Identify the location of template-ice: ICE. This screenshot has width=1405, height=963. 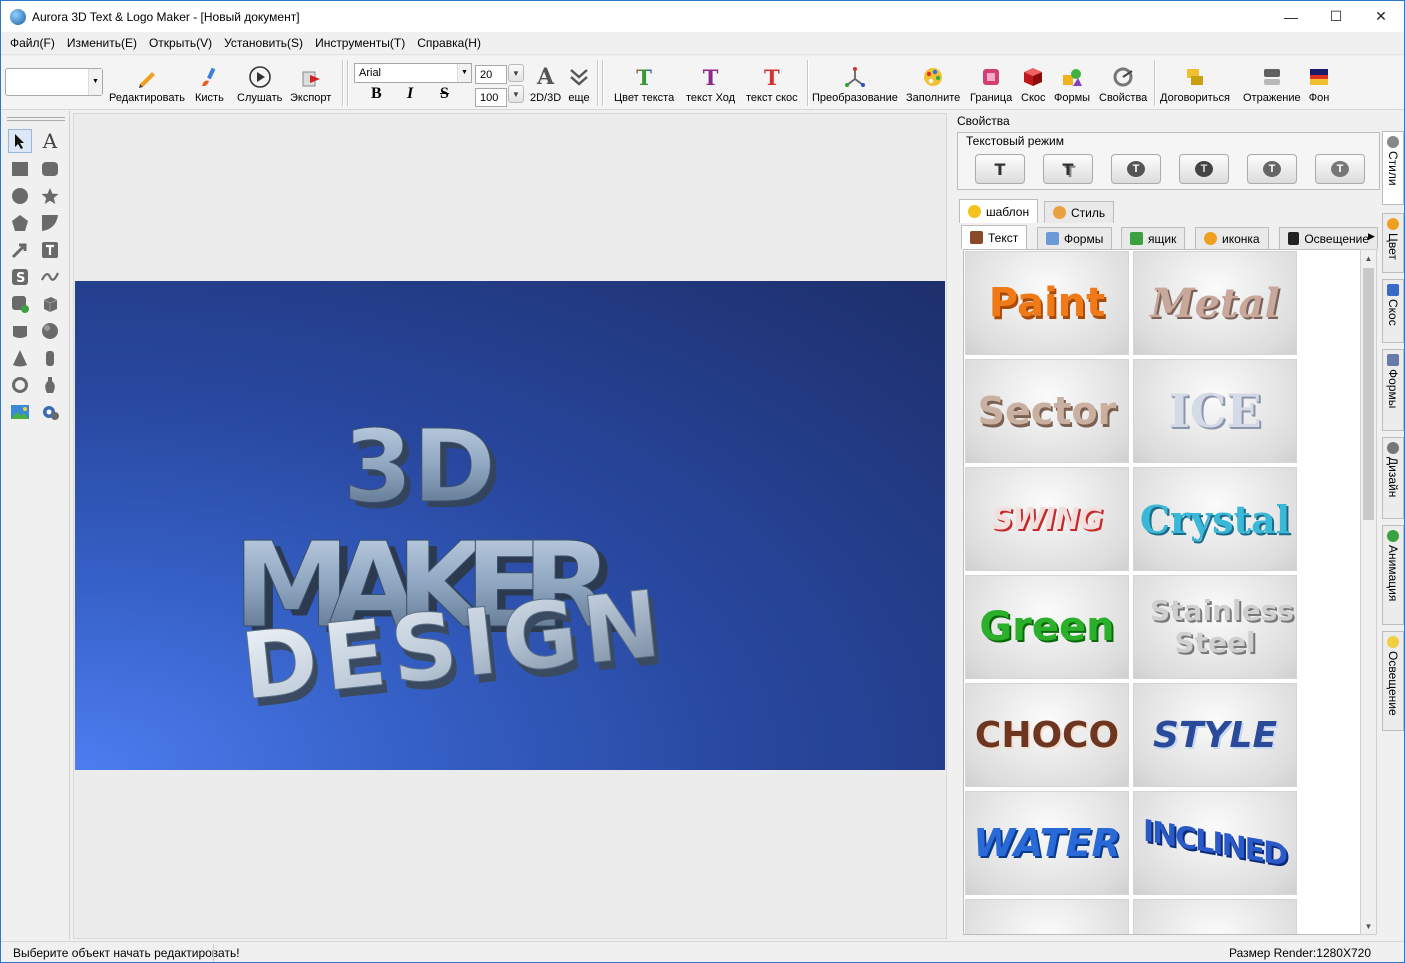
(1215, 411).